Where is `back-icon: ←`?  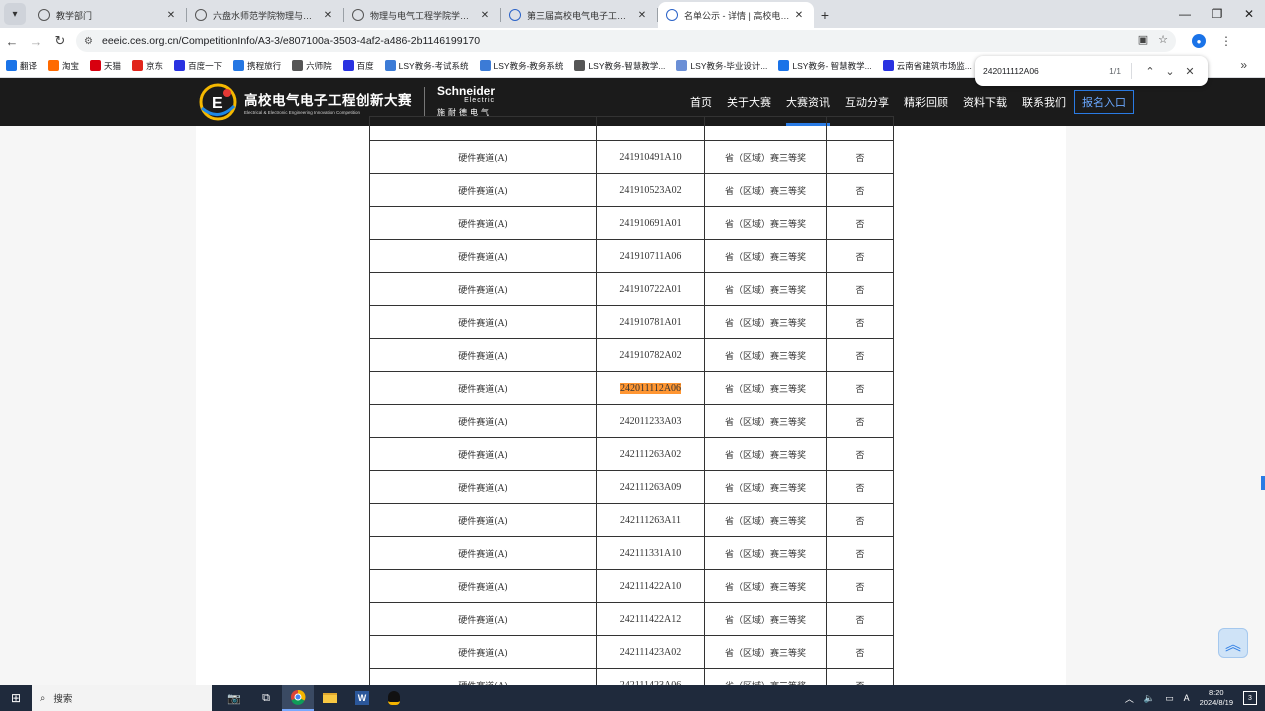 back-icon: ← is located at coordinates (12, 41).